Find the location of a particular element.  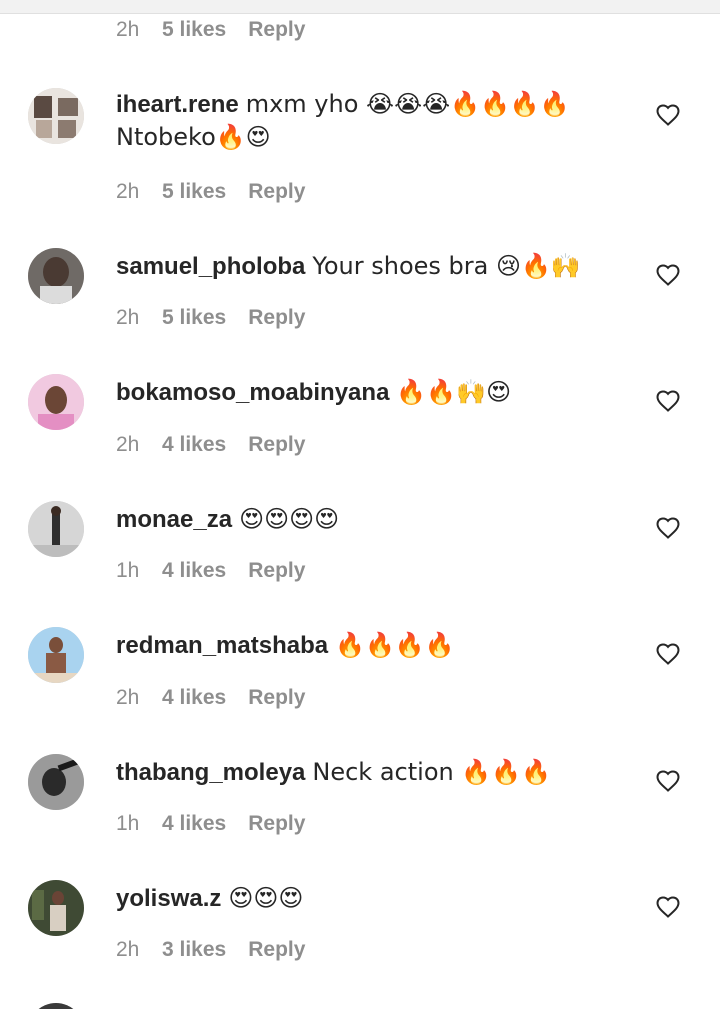

comment-username: thabang_moleya is located at coordinates (210, 772).